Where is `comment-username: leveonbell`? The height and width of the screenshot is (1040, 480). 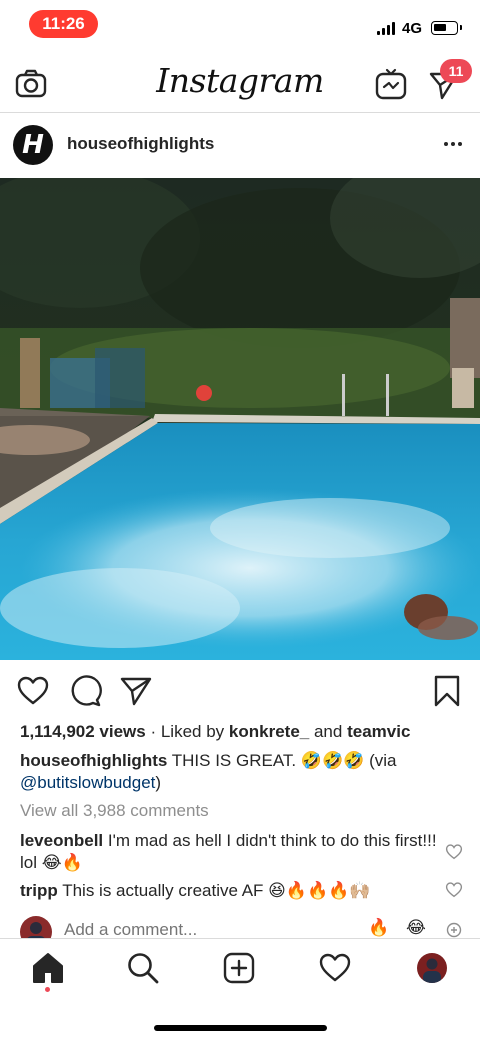 comment-username: leveonbell is located at coordinates (61, 840).